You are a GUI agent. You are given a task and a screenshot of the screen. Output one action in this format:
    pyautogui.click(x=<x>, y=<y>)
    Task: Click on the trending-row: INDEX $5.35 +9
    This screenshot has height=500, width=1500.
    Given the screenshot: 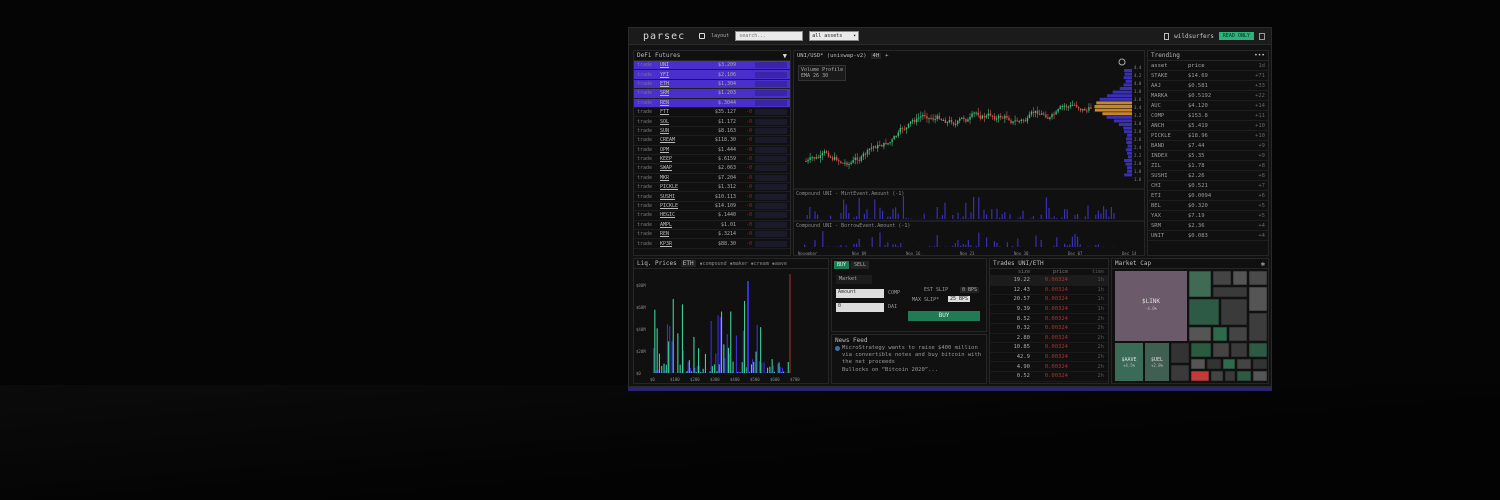 What is the action you would take?
    pyautogui.click(x=1208, y=156)
    